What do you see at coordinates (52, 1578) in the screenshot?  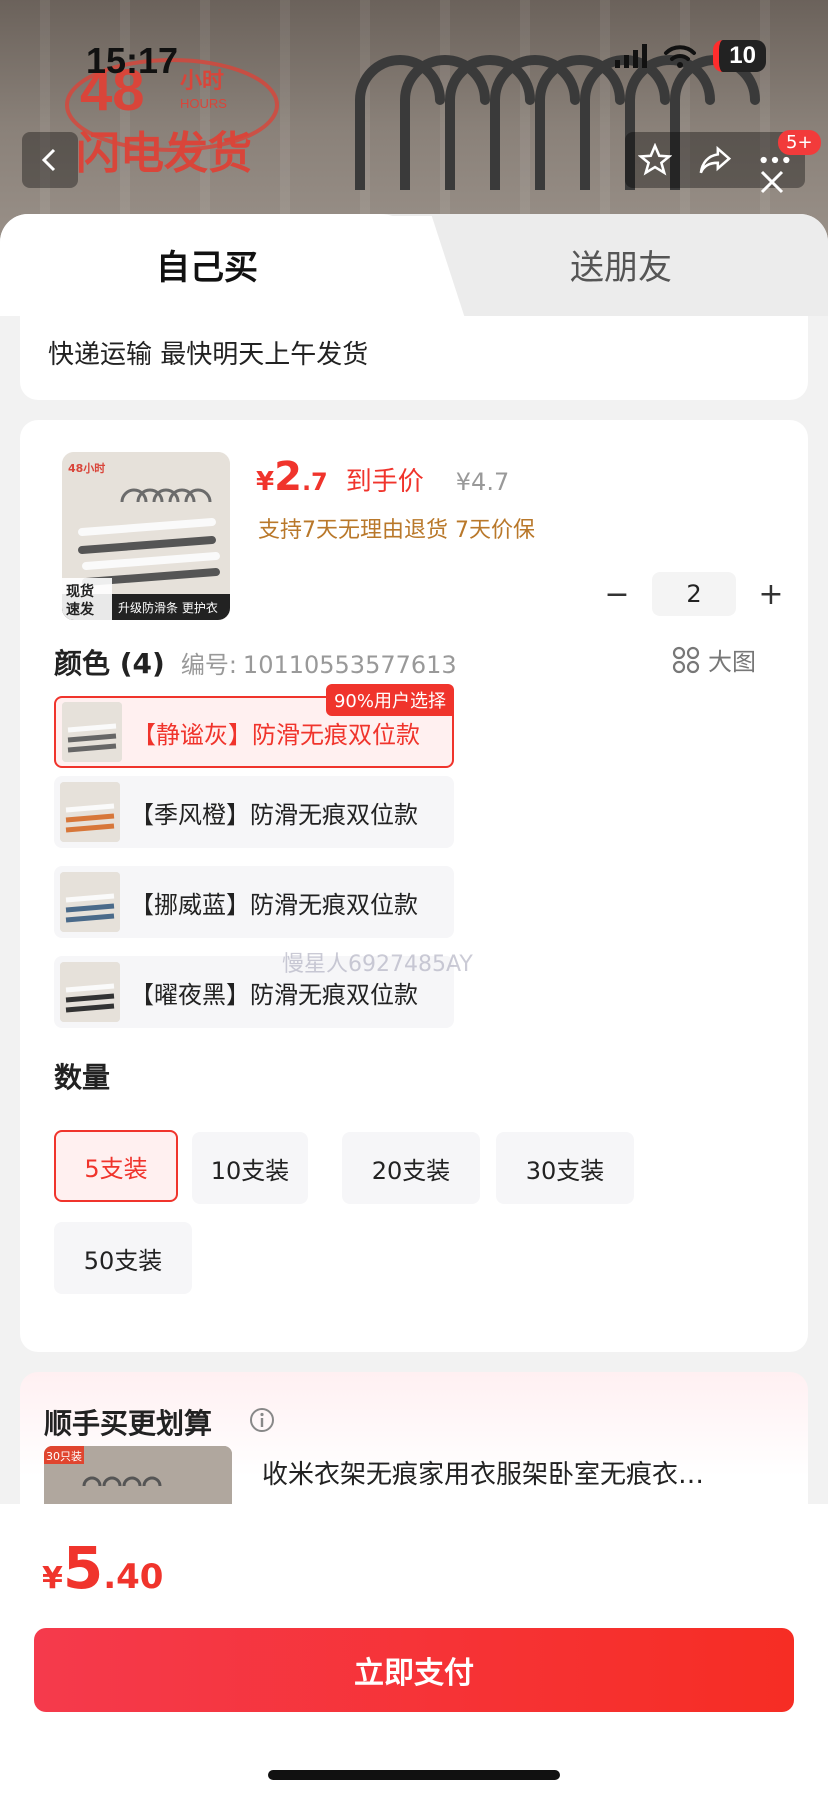 I see `total-currency: ¥` at bounding box center [52, 1578].